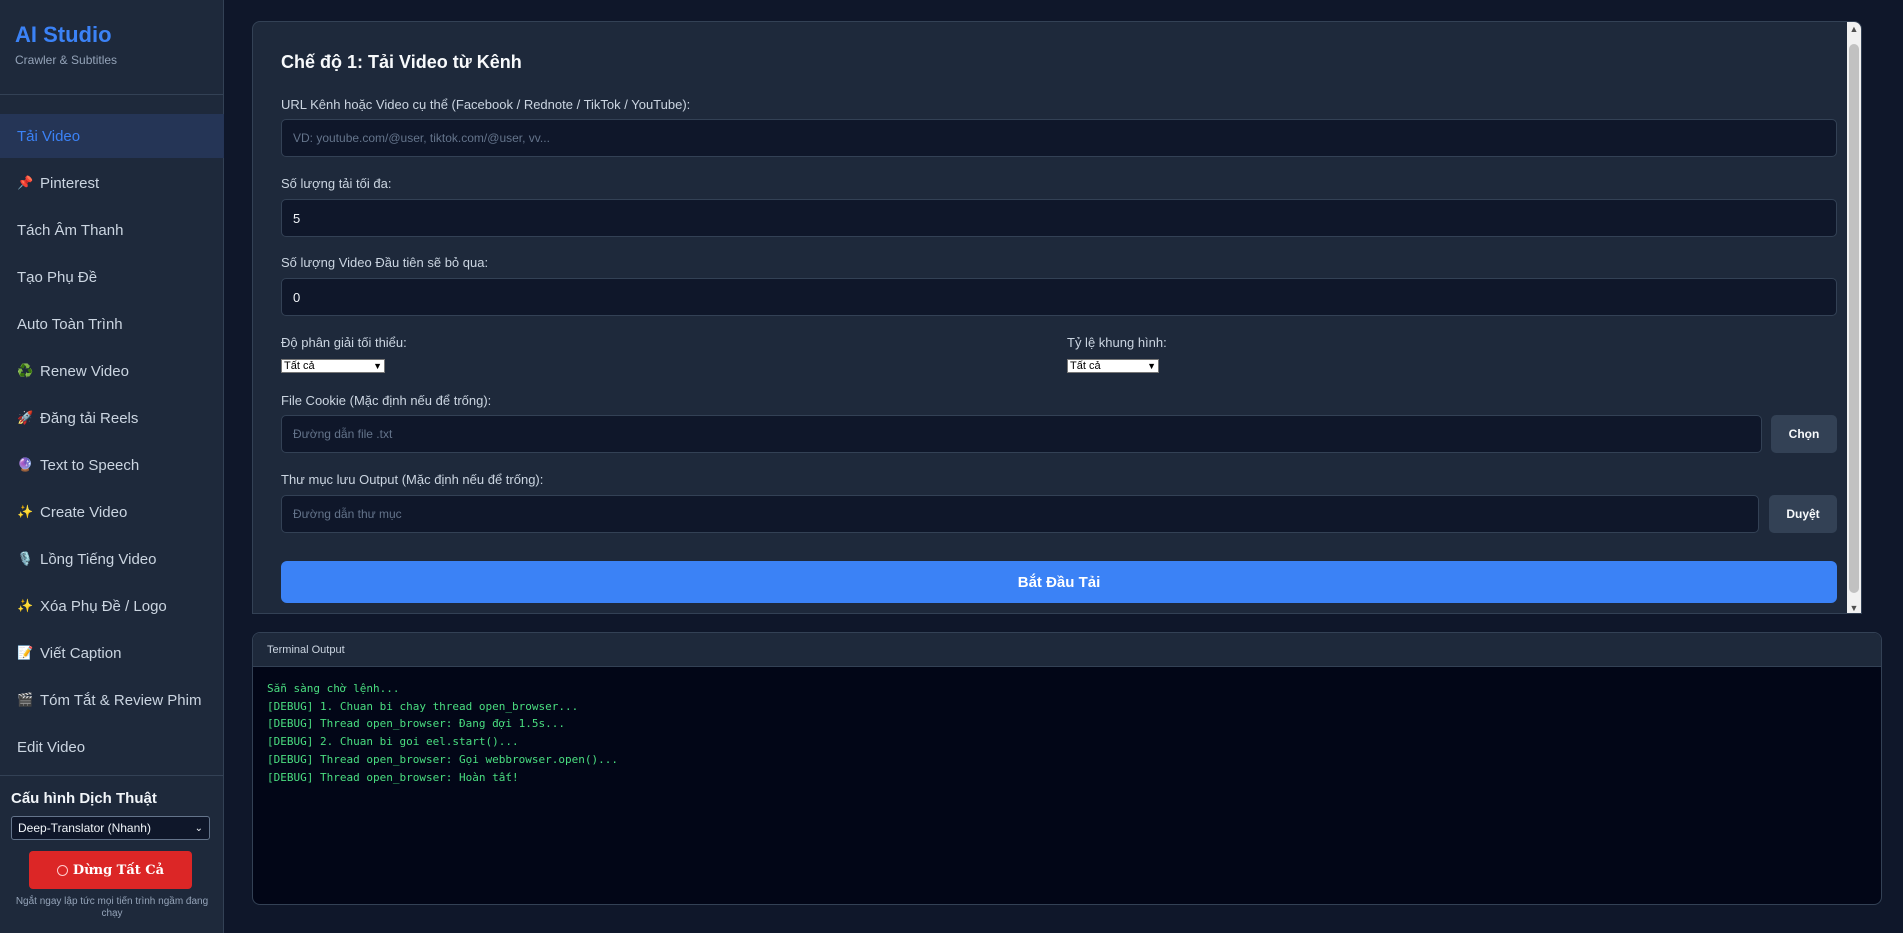  I want to click on memo-icon: 📝, so click(25, 652).